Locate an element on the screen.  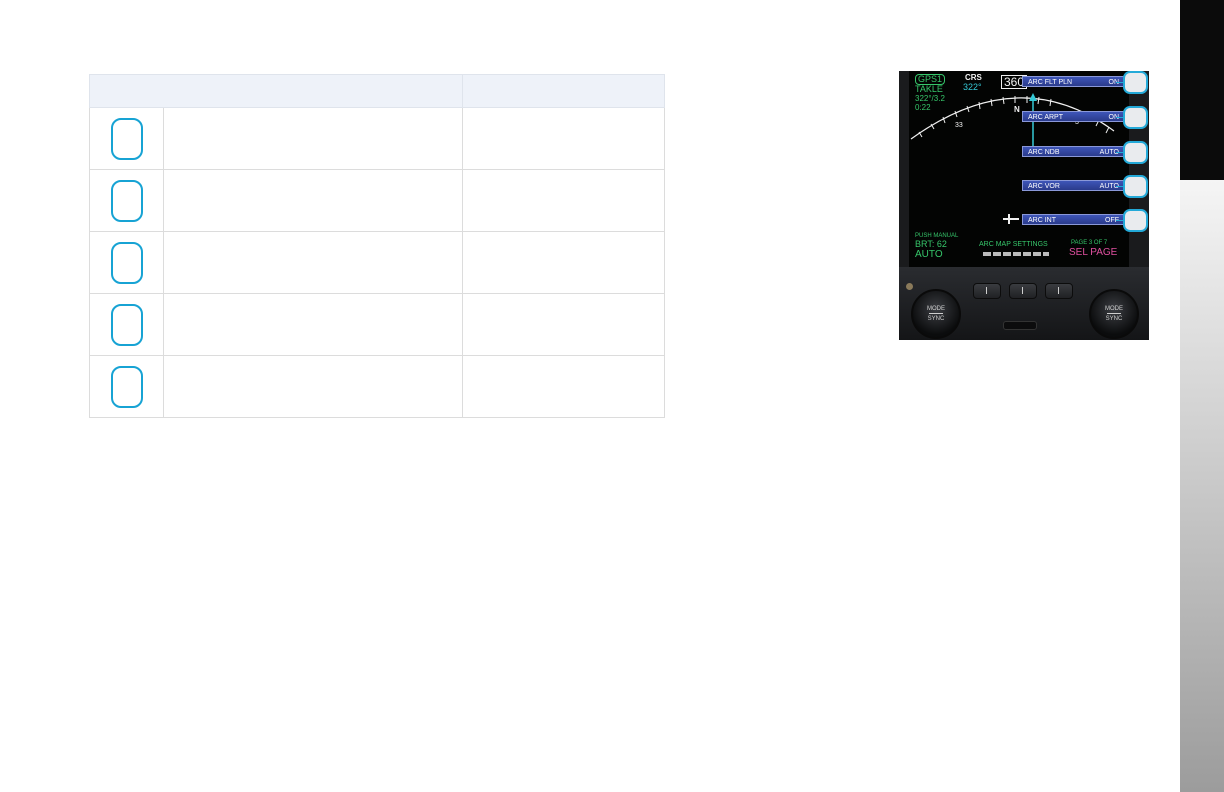
menu-item-label: ARC NDB is located at coordinates (1044, 152).